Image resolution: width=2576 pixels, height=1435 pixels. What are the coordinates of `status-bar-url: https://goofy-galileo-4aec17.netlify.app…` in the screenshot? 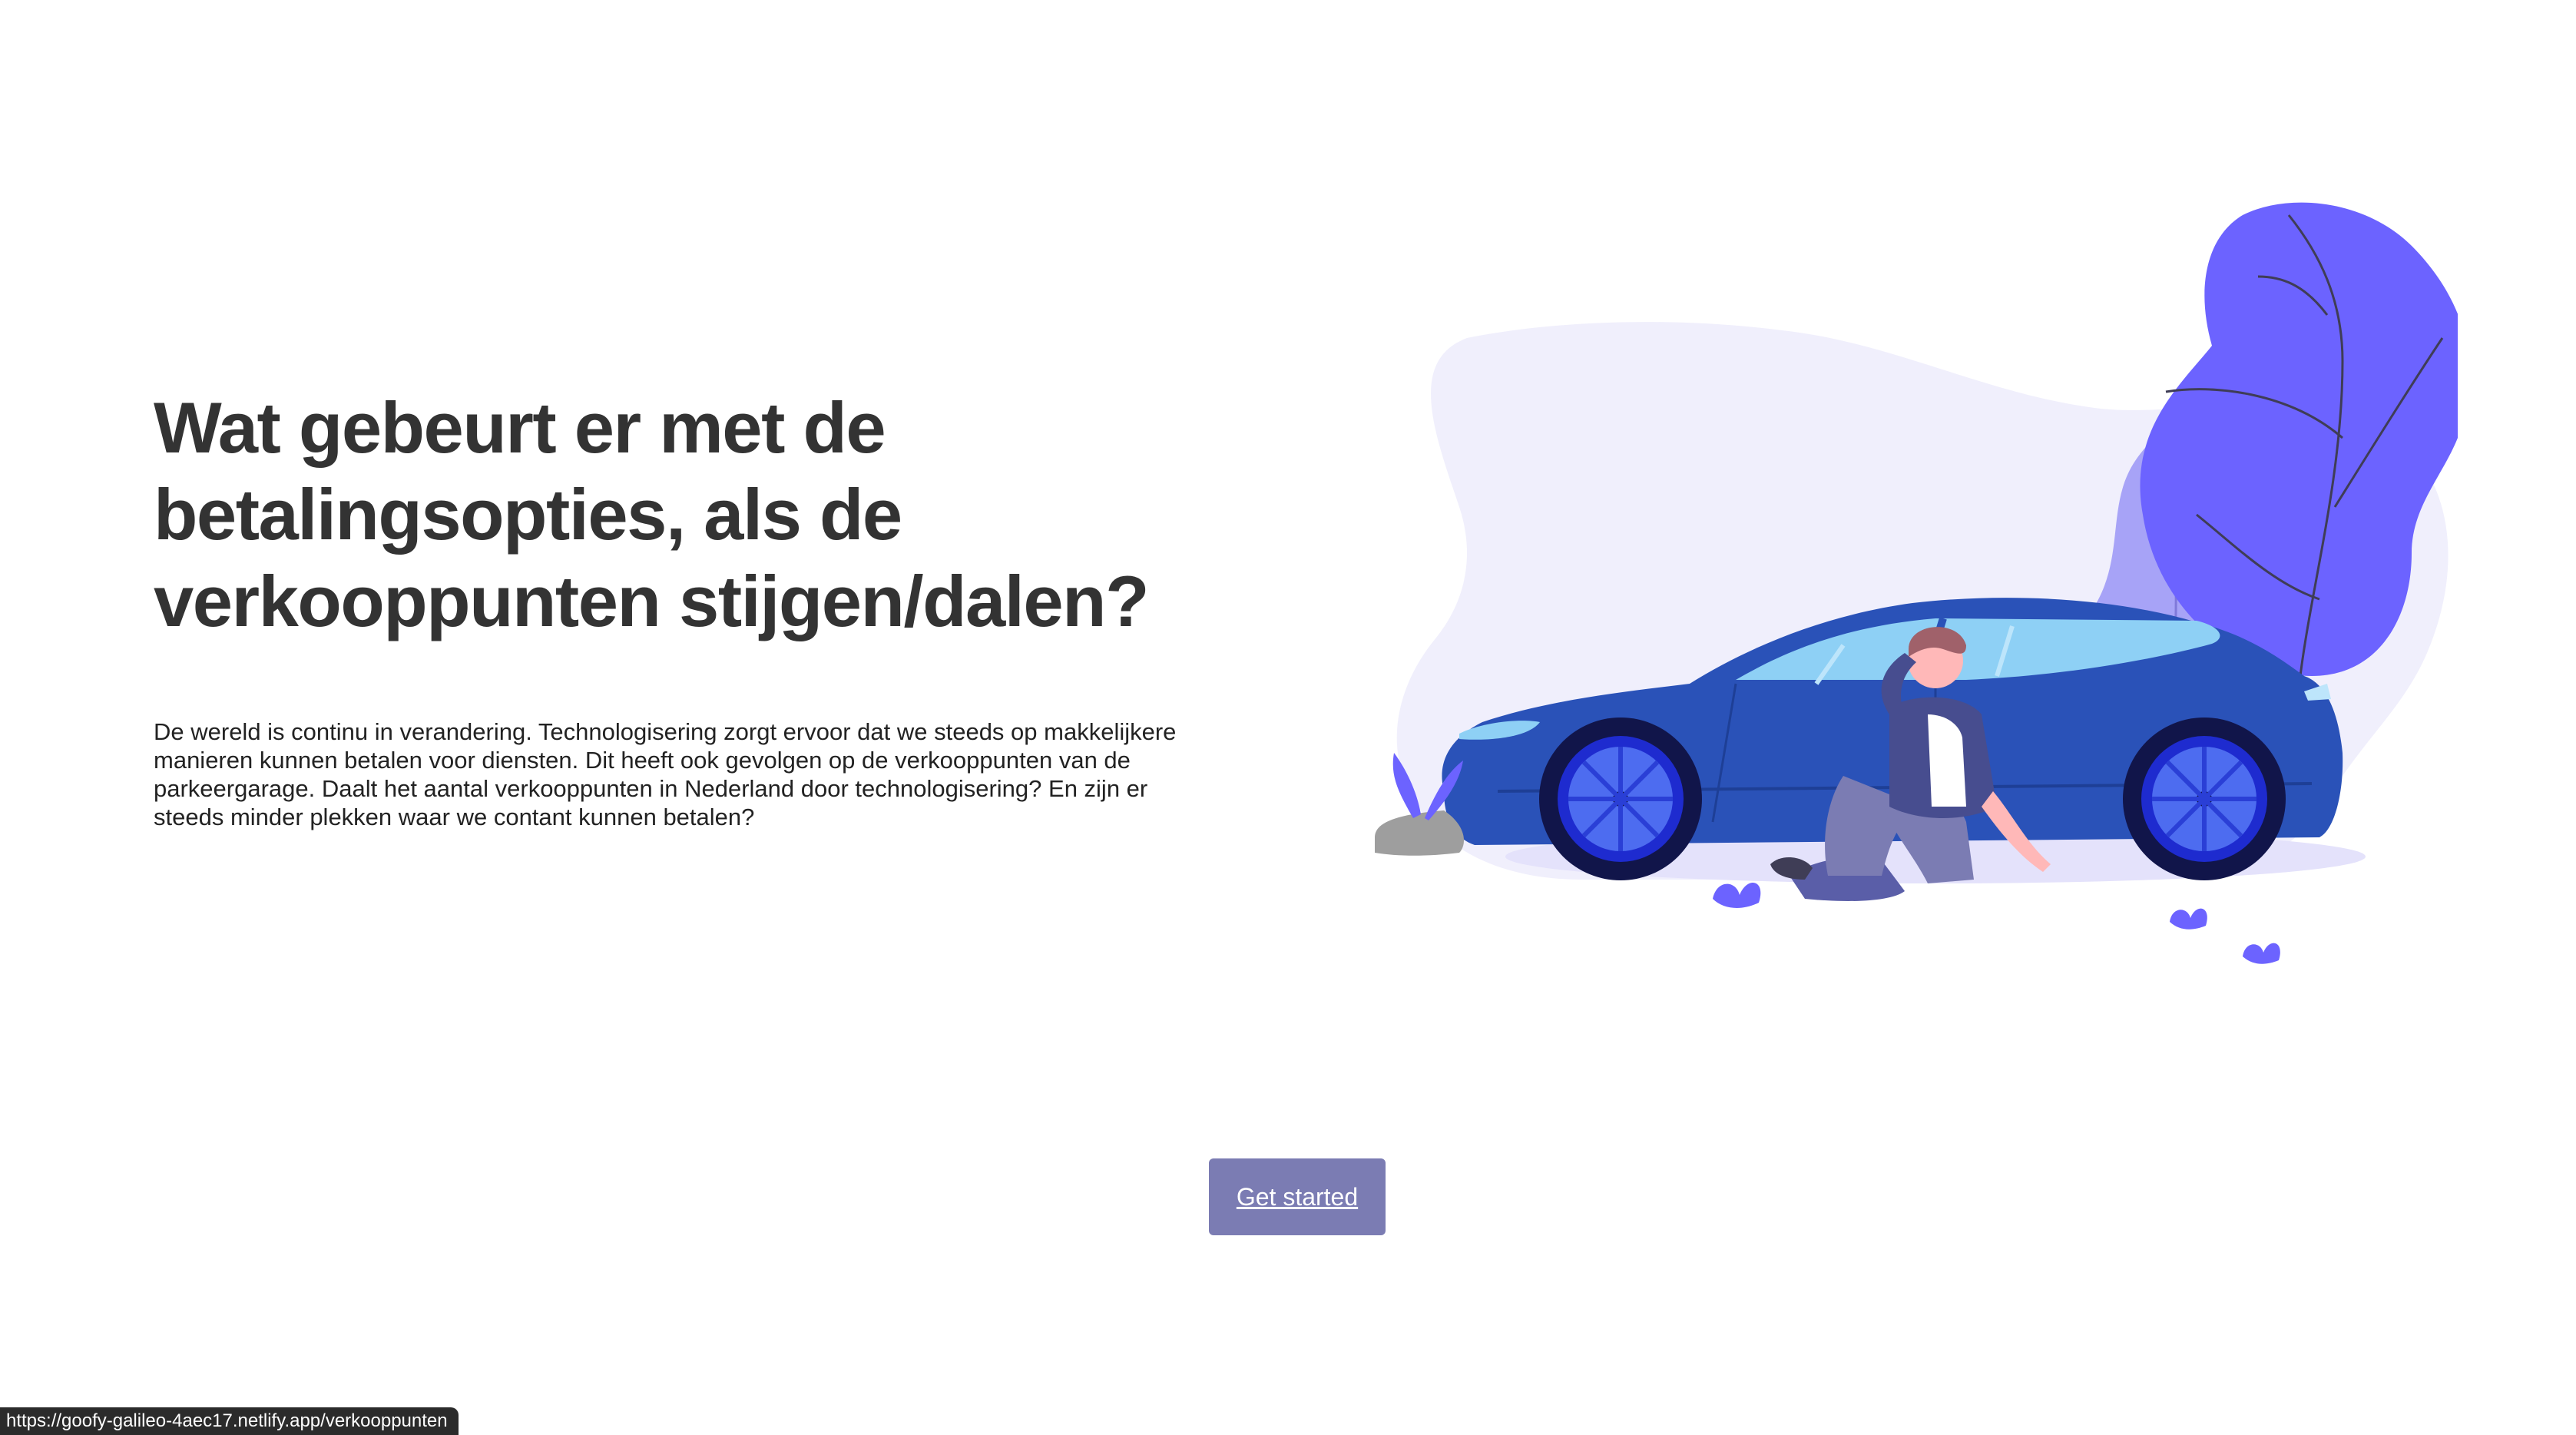 It's located at (230, 1421).